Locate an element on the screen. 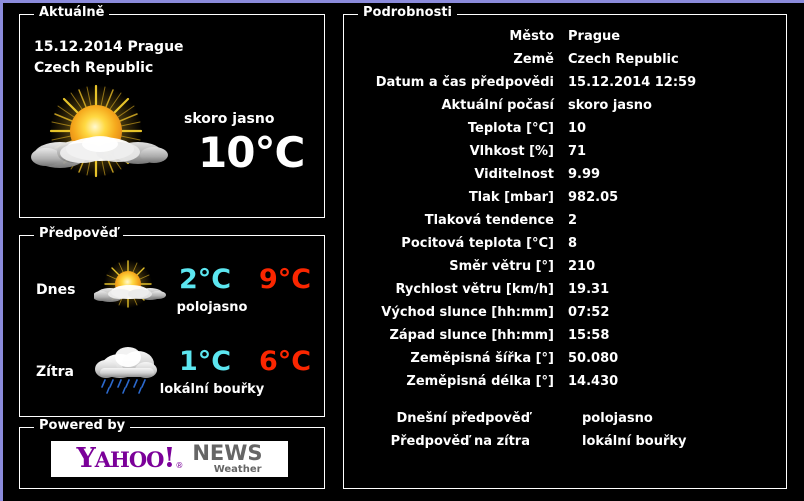  details-row-label: Tlaková tendence is located at coordinates (489, 220).